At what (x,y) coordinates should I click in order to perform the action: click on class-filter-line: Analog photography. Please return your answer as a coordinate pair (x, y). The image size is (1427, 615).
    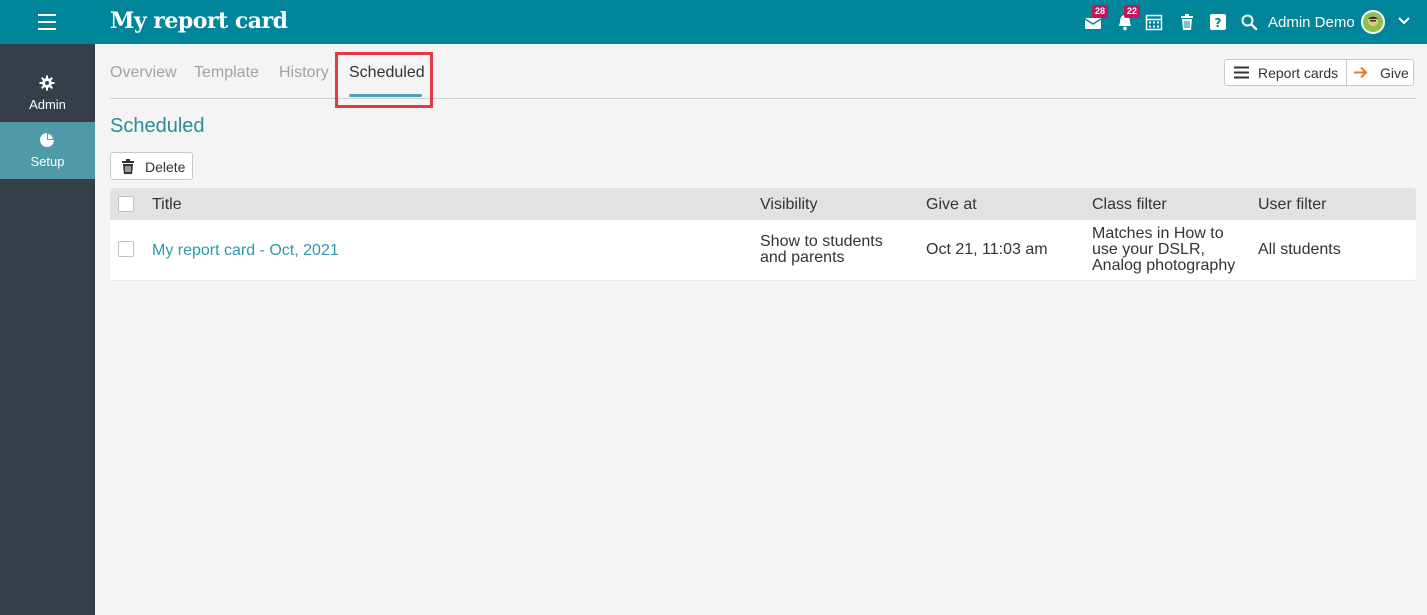
    Looking at the image, I should click on (1164, 265).